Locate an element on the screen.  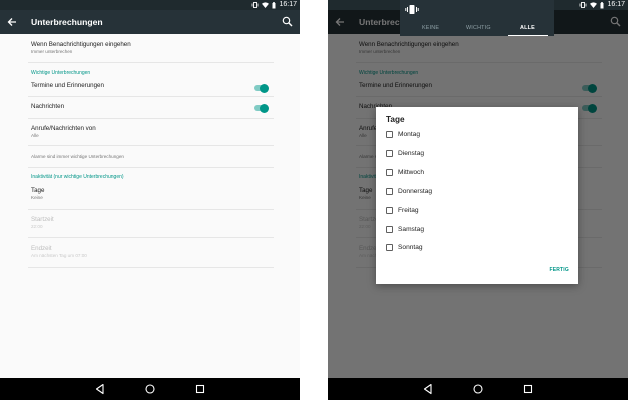
pref-end-time-title: Endzeit is located at coordinates (41, 248).